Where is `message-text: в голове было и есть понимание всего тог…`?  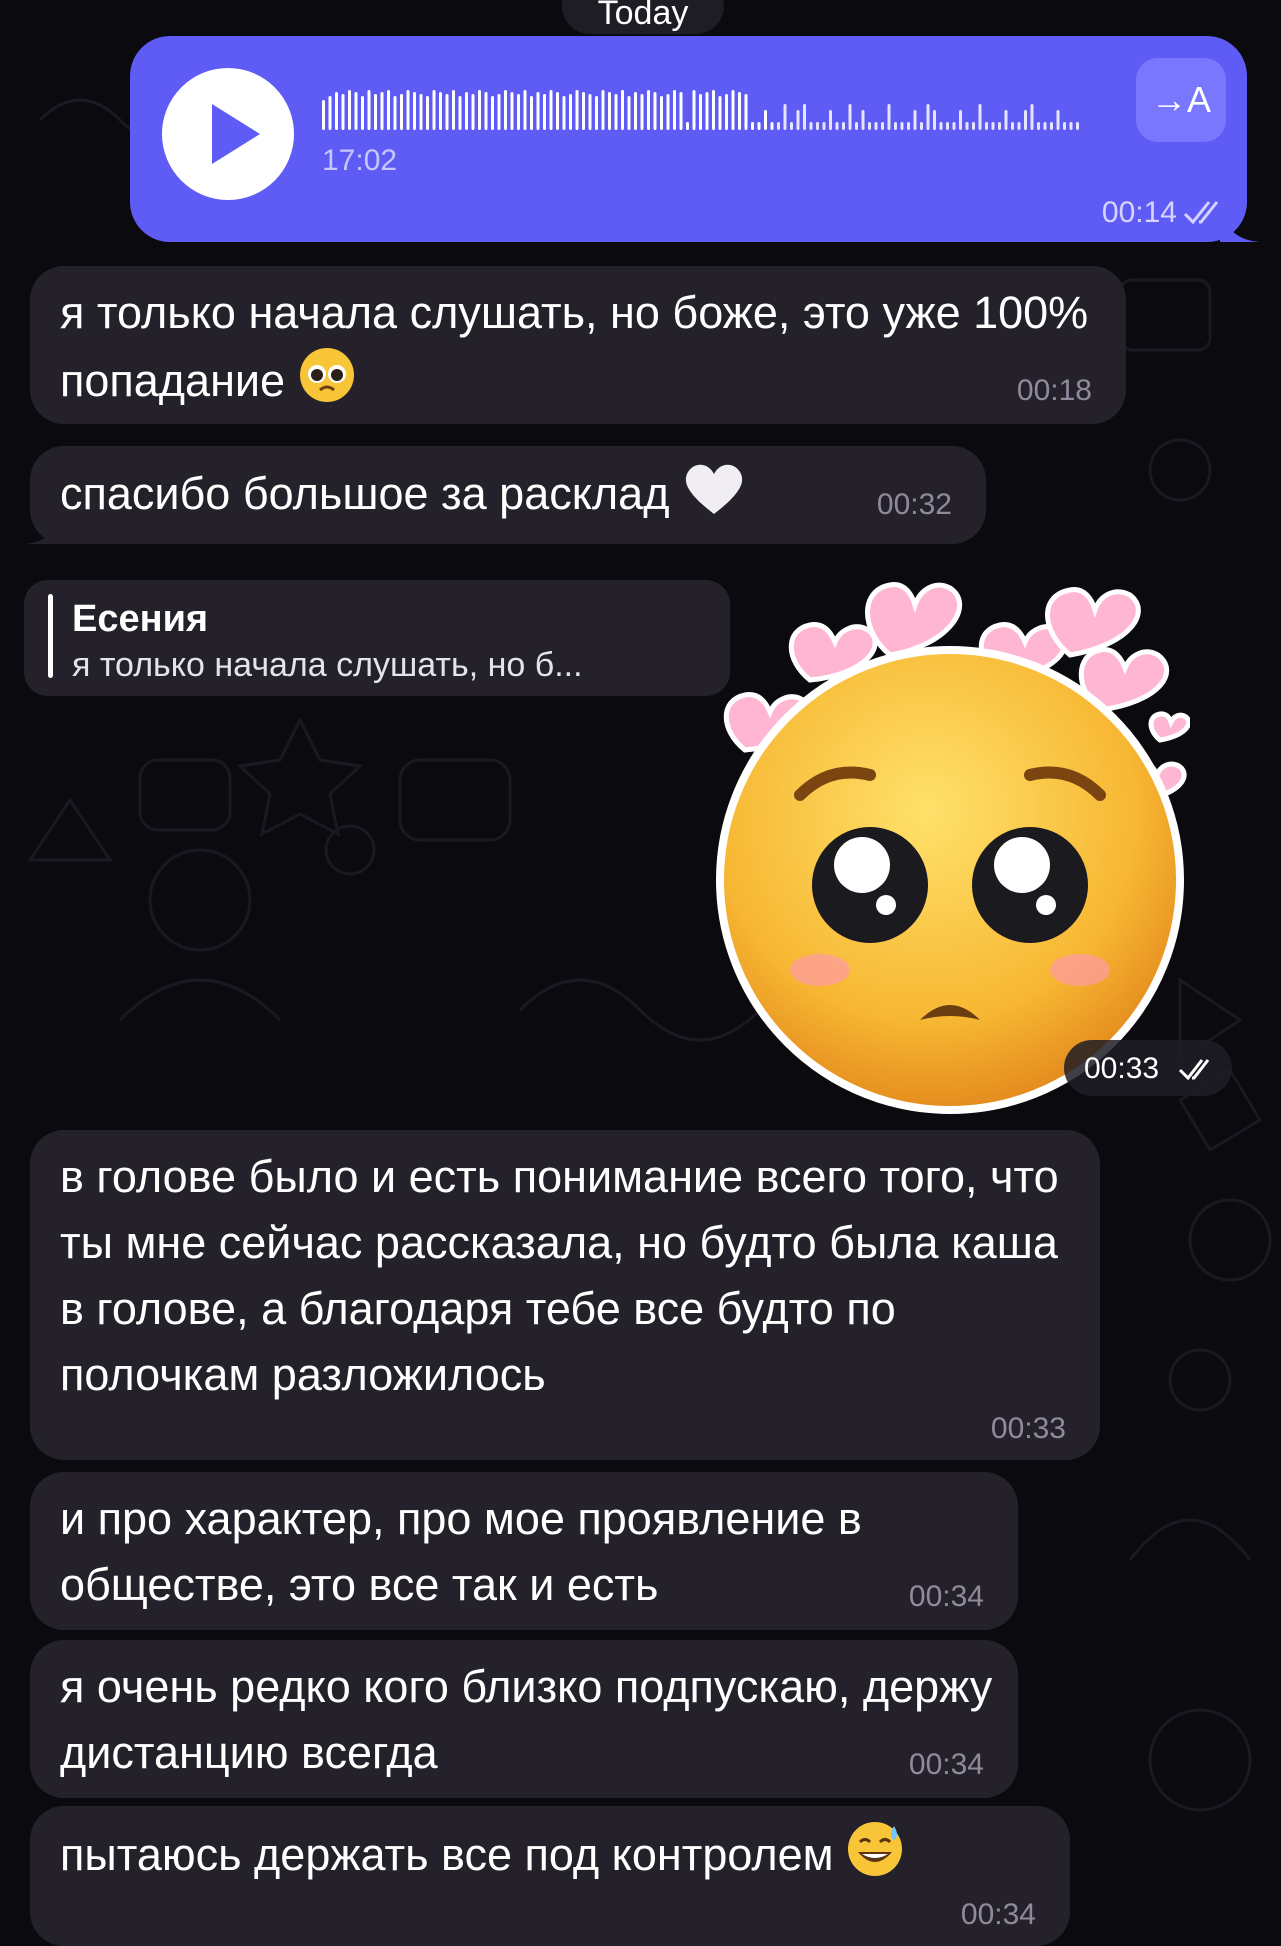
message-text: в голове было и есть понимание всего тог… is located at coordinates (559, 1275).